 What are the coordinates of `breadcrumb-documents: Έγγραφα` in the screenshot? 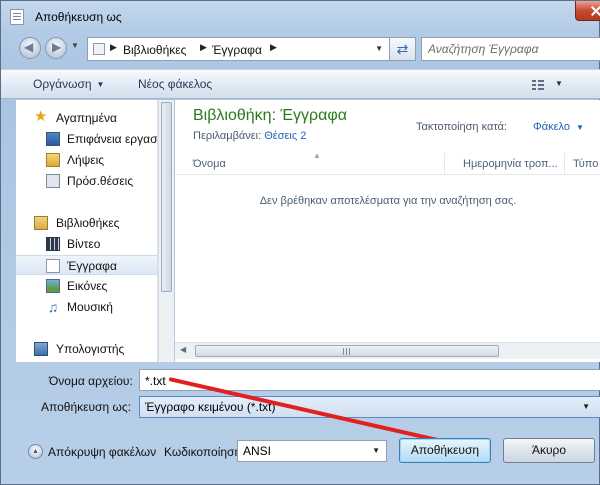 It's located at (237, 50).